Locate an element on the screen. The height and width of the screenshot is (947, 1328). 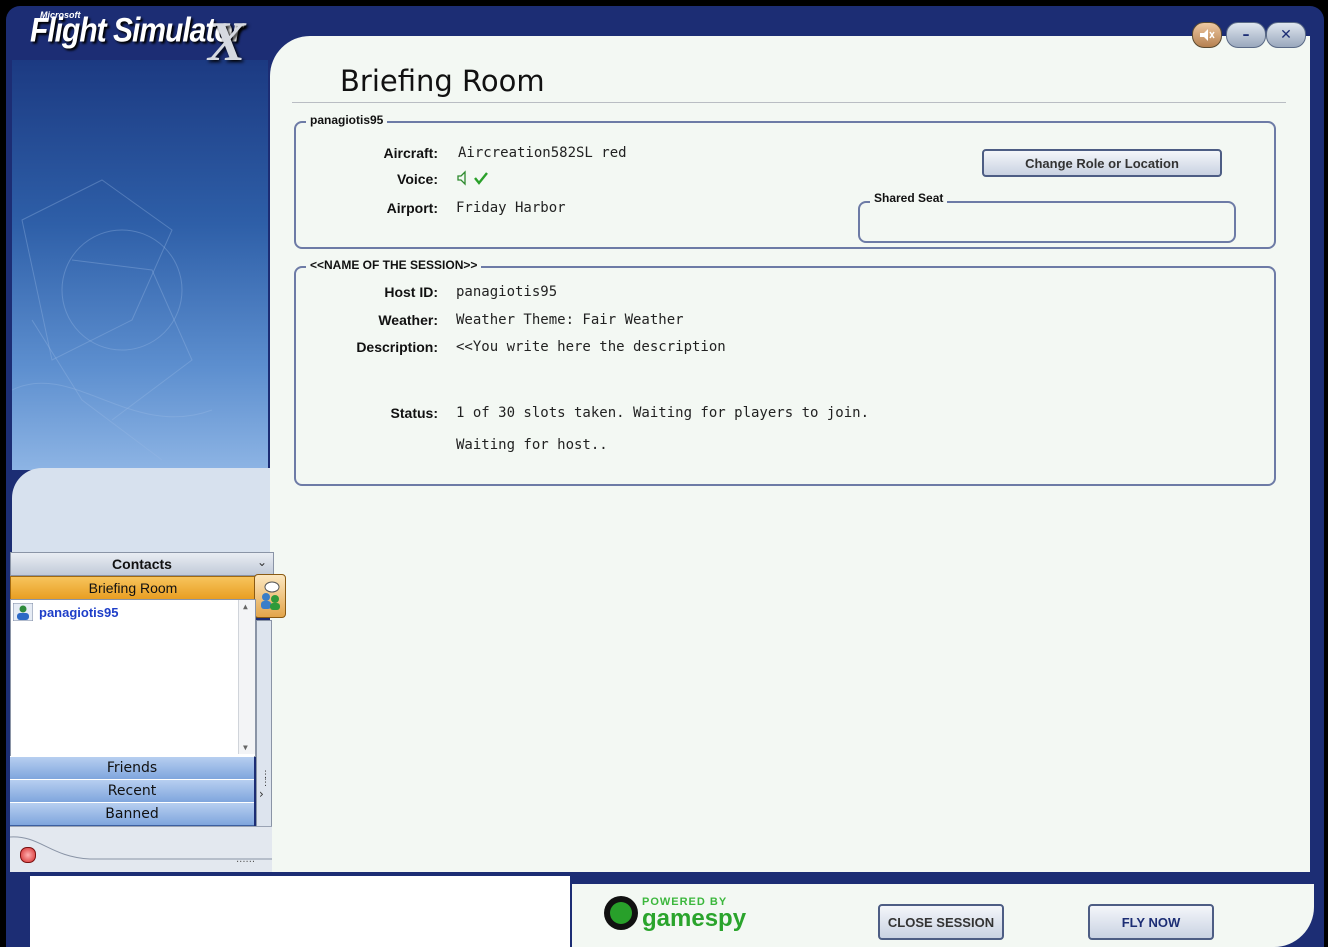
close-icon: ✕ is located at coordinates (1286, 35).